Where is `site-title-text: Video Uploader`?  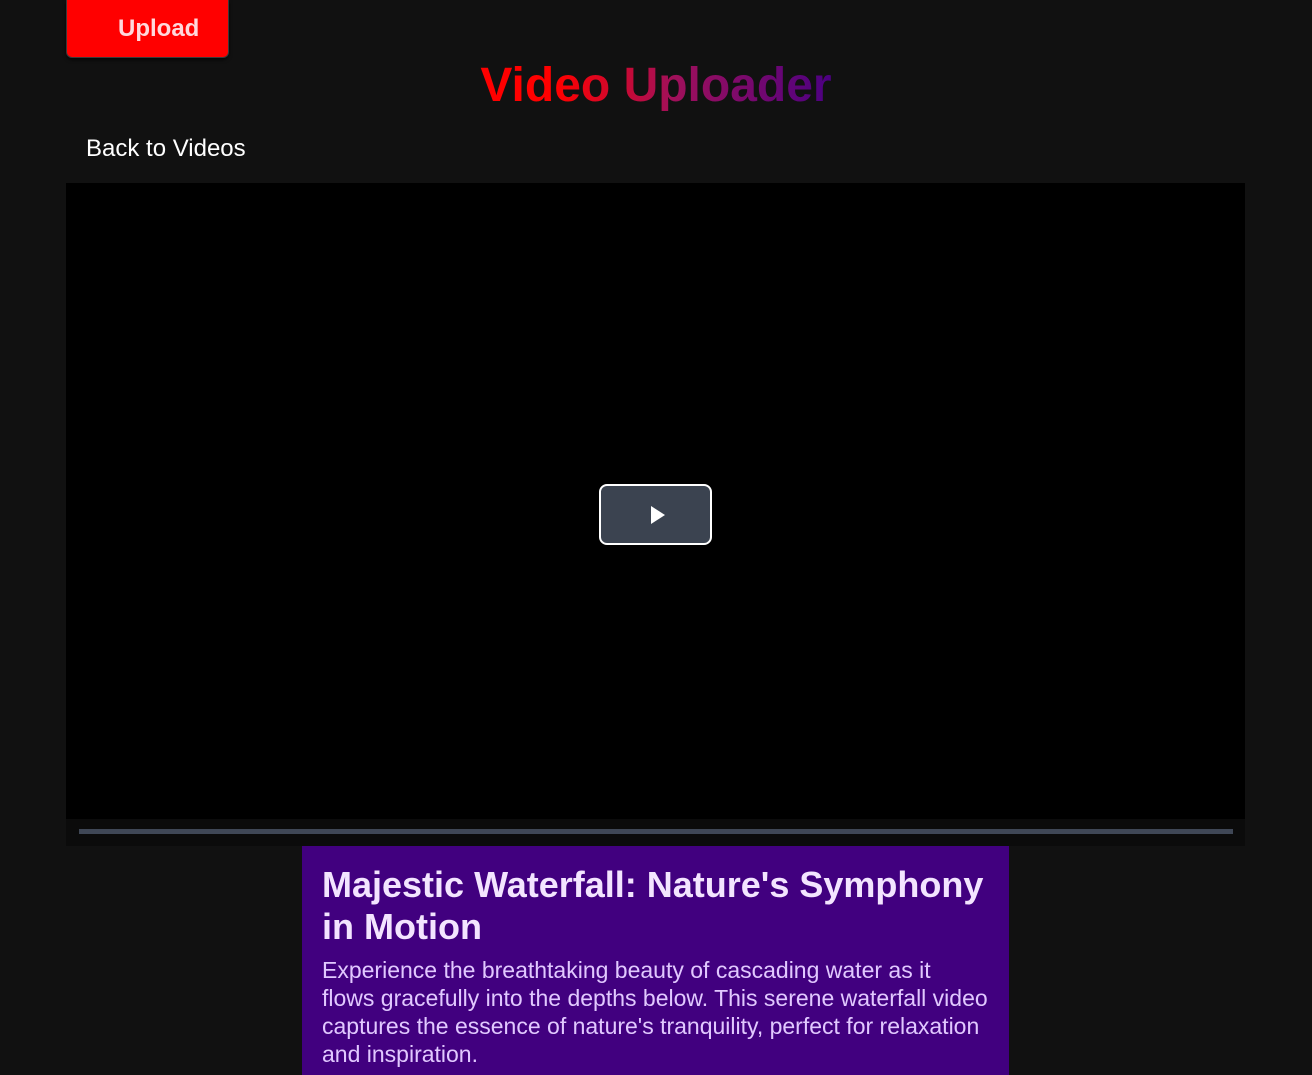 site-title-text: Video Uploader is located at coordinates (656, 85).